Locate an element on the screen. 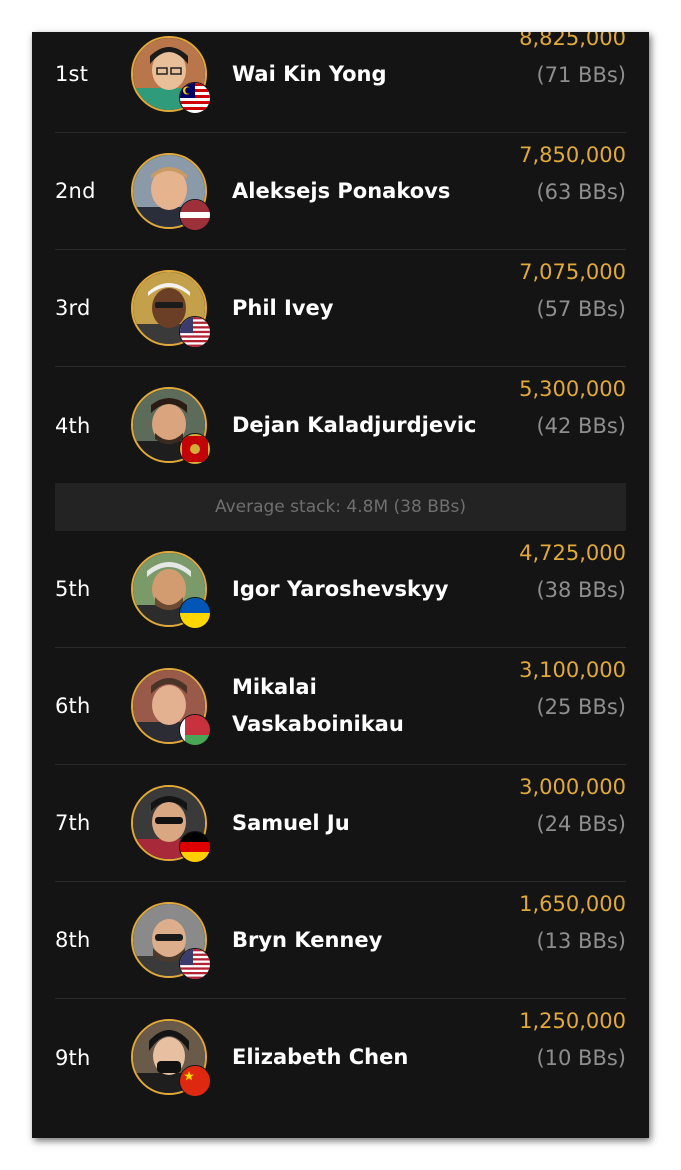 The image size is (681, 1170). ukraine-flag-icon is located at coordinates (195, 613).